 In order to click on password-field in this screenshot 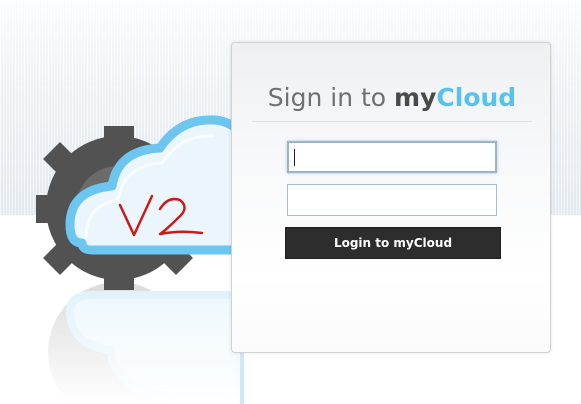, I will do `click(392, 200)`.